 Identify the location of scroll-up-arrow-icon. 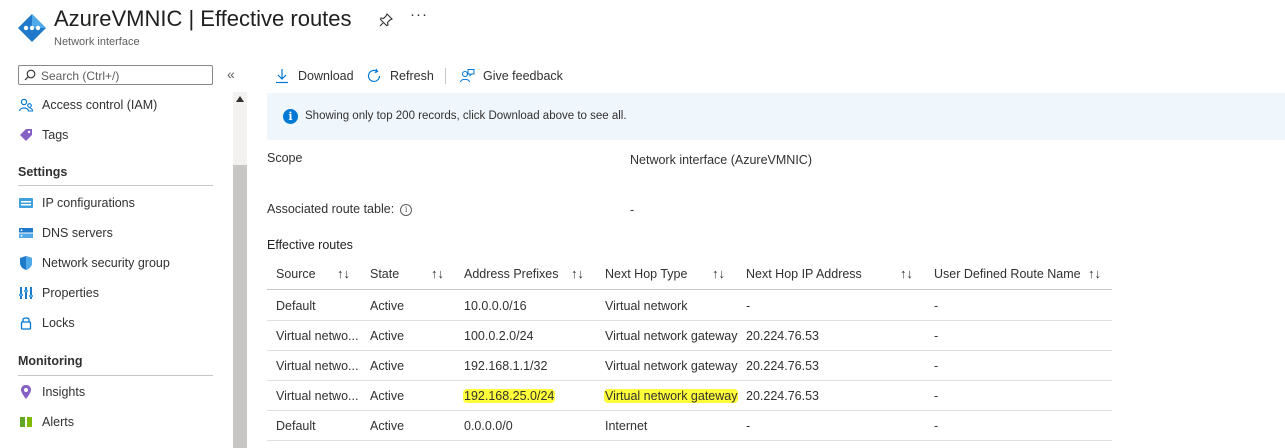
(240, 99).